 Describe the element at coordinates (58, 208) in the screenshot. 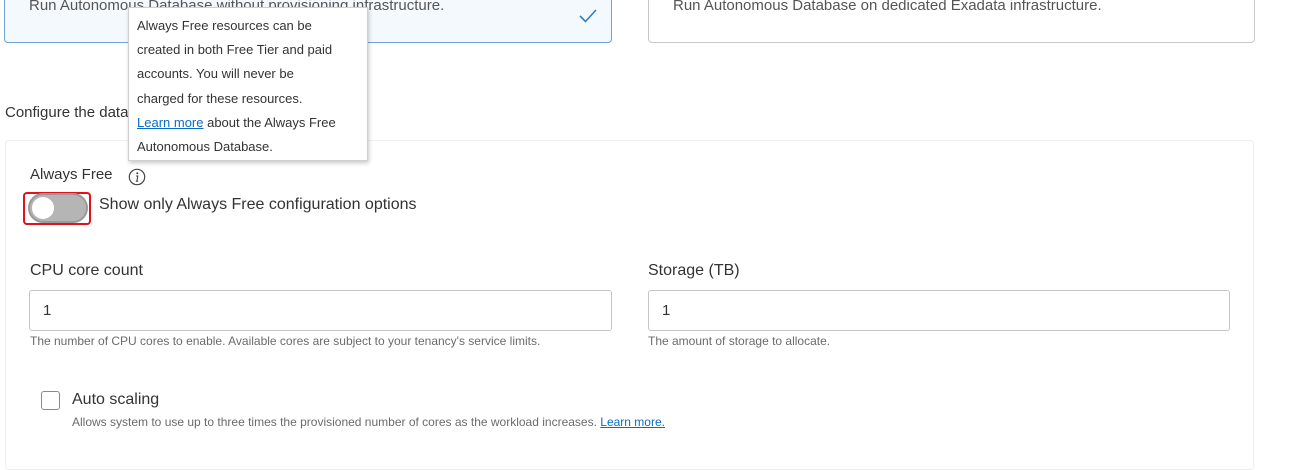

I see `always-free-toggle` at that location.